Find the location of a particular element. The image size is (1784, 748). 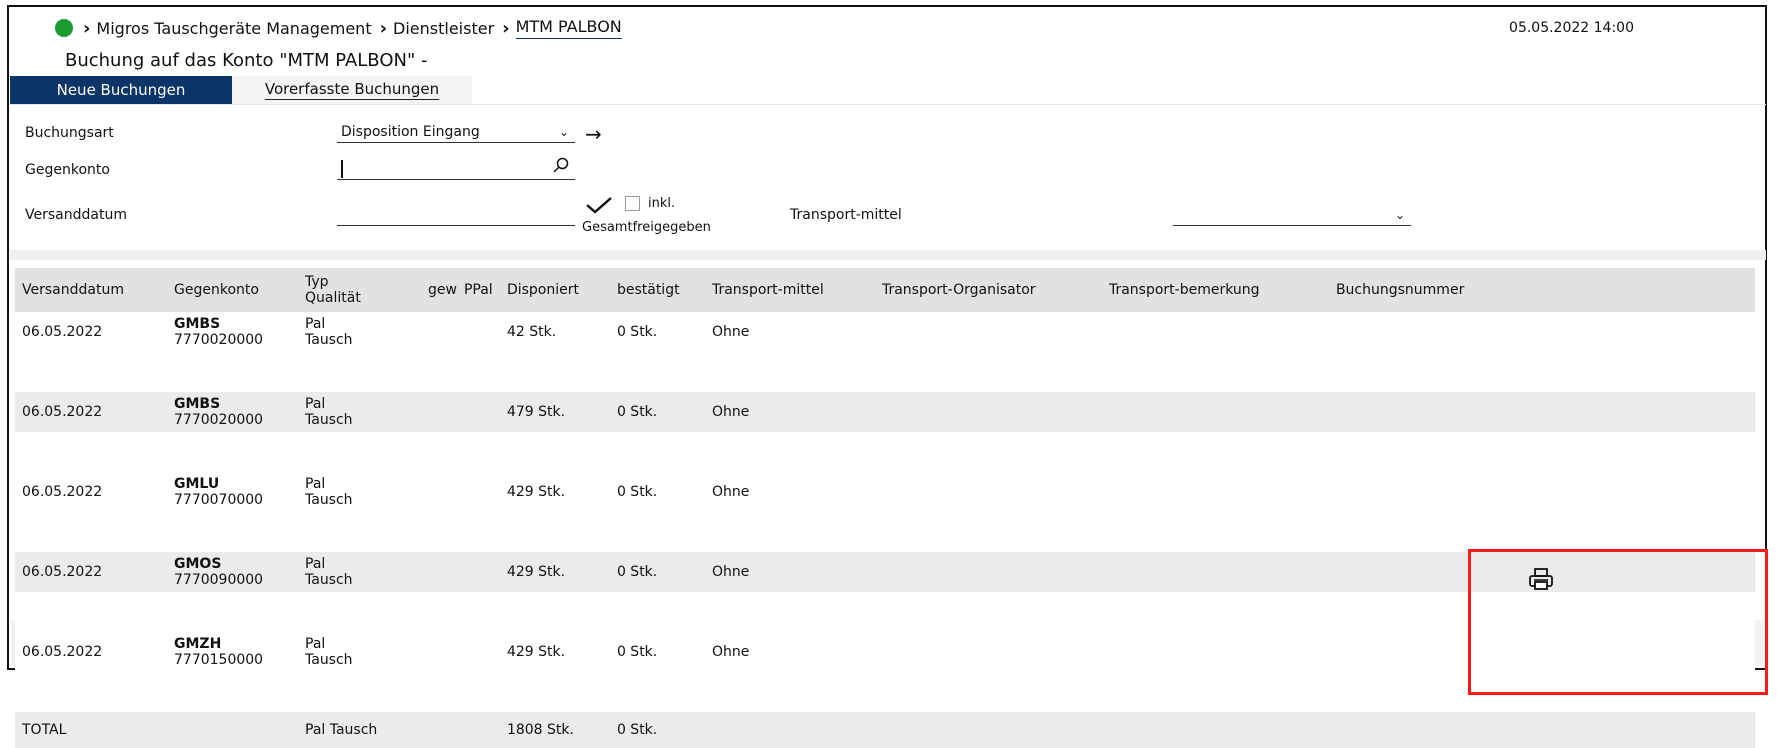

col-versanddatum: Versanddatum is located at coordinates (91, 290).